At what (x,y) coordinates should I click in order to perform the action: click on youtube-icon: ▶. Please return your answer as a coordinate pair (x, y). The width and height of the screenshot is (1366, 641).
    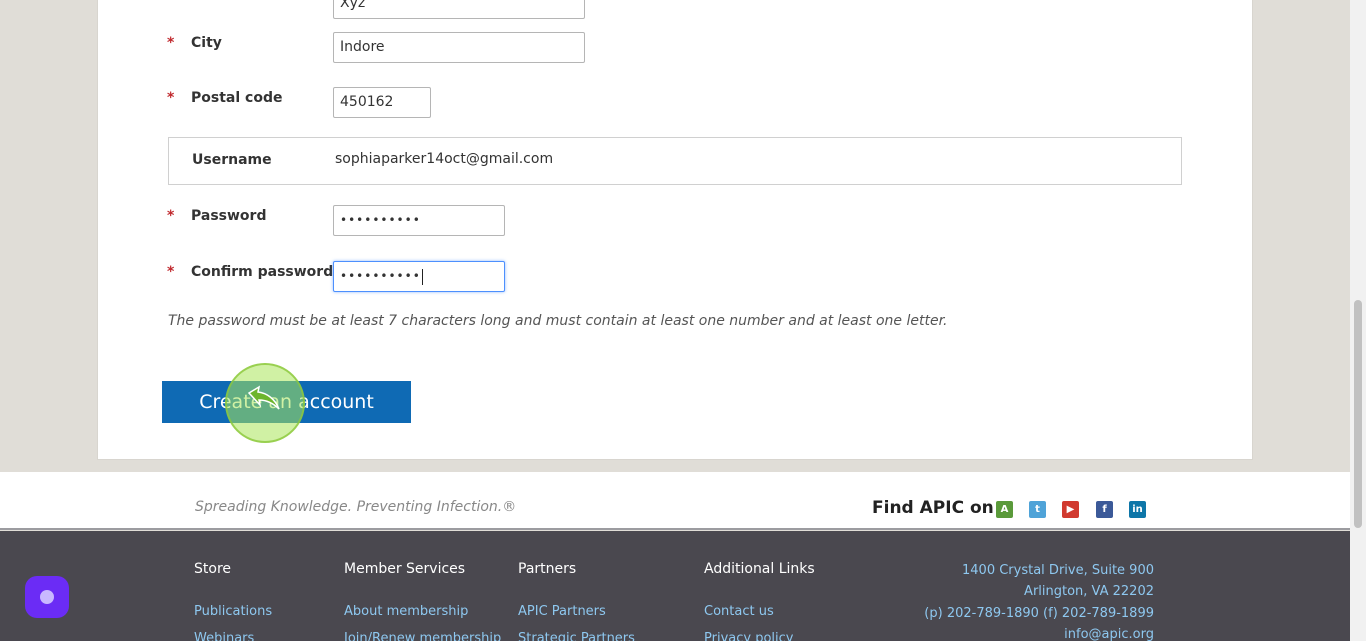
    Looking at the image, I should click on (1070, 509).